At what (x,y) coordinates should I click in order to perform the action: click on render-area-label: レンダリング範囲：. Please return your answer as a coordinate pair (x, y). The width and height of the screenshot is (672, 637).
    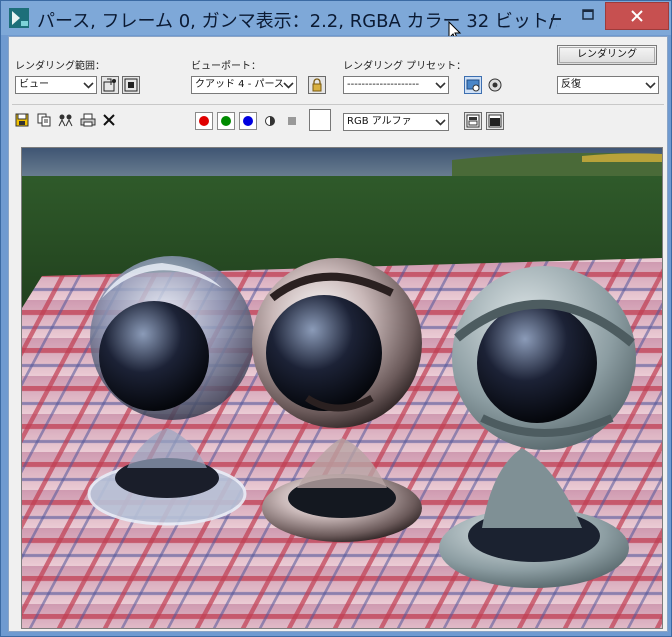
    Looking at the image, I should click on (60, 66).